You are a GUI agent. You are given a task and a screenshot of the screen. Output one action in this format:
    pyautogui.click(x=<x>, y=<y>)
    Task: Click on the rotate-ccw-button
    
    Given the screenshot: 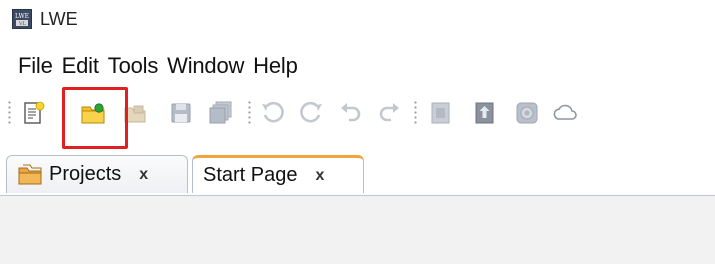 What is the action you would take?
    pyautogui.click(x=273, y=113)
    